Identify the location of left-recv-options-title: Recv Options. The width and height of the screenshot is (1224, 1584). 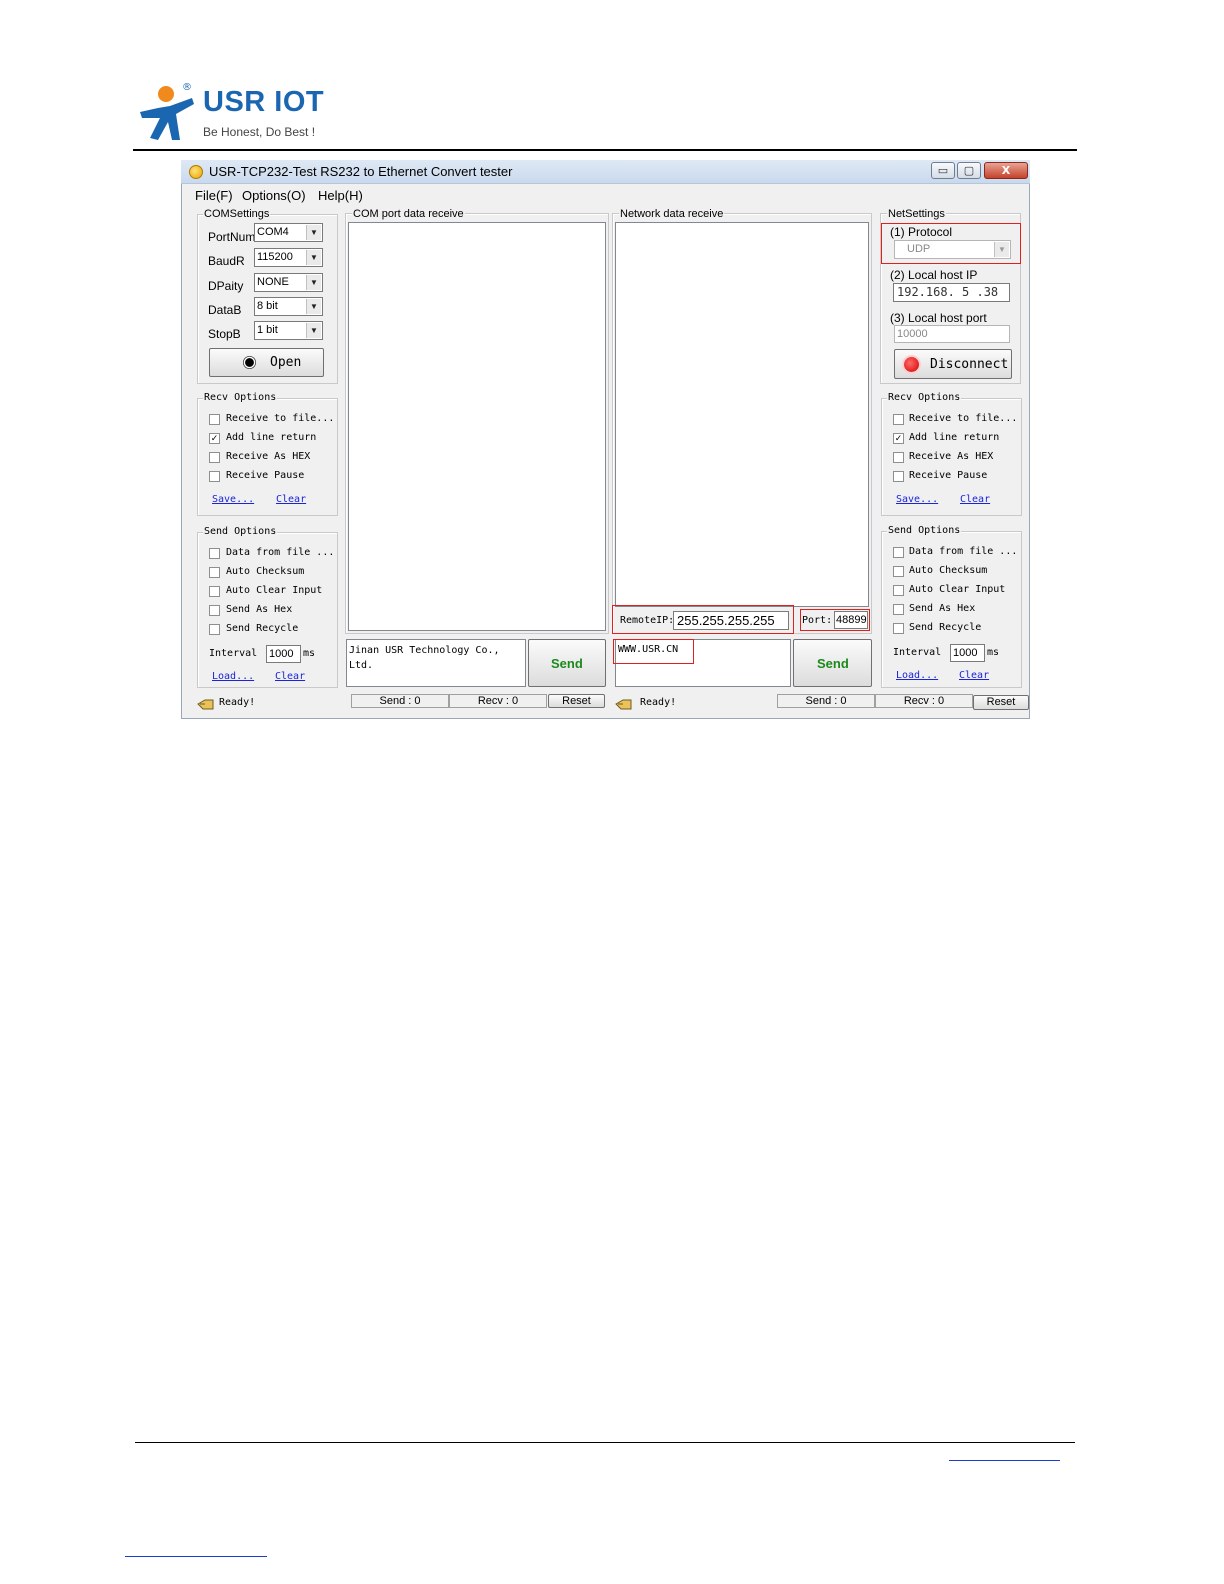
(240, 398).